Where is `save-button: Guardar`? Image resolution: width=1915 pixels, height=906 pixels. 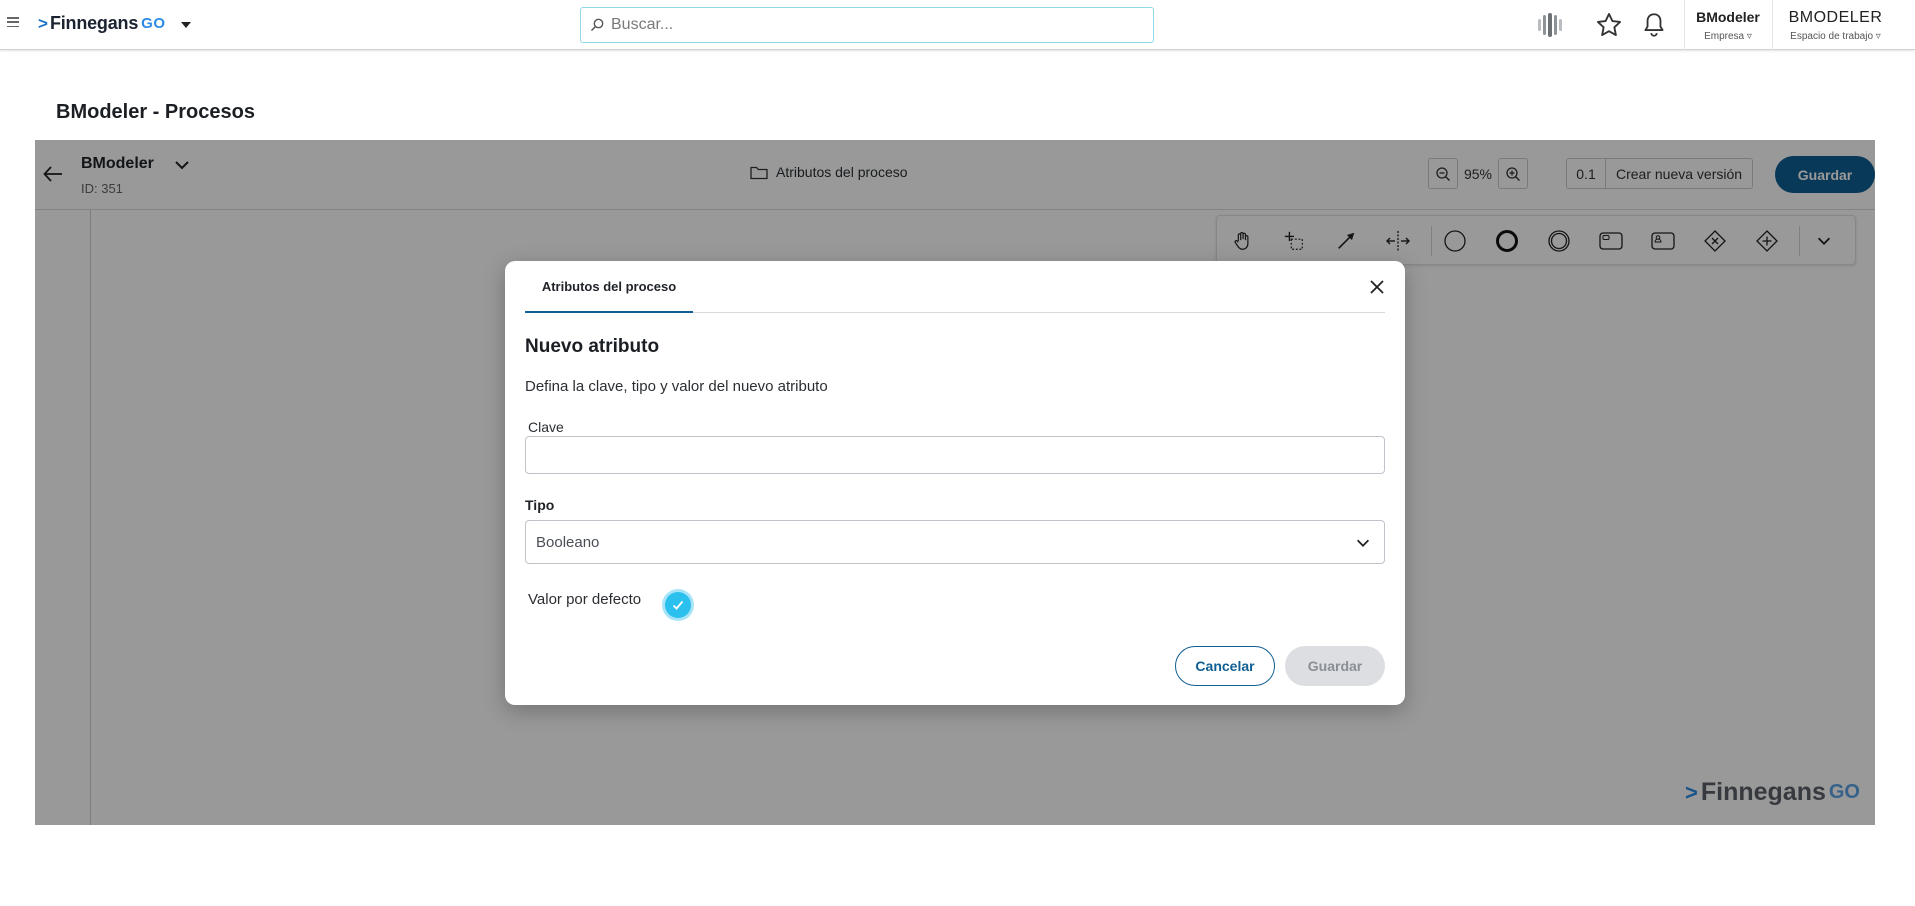 save-button: Guardar is located at coordinates (1335, 666).